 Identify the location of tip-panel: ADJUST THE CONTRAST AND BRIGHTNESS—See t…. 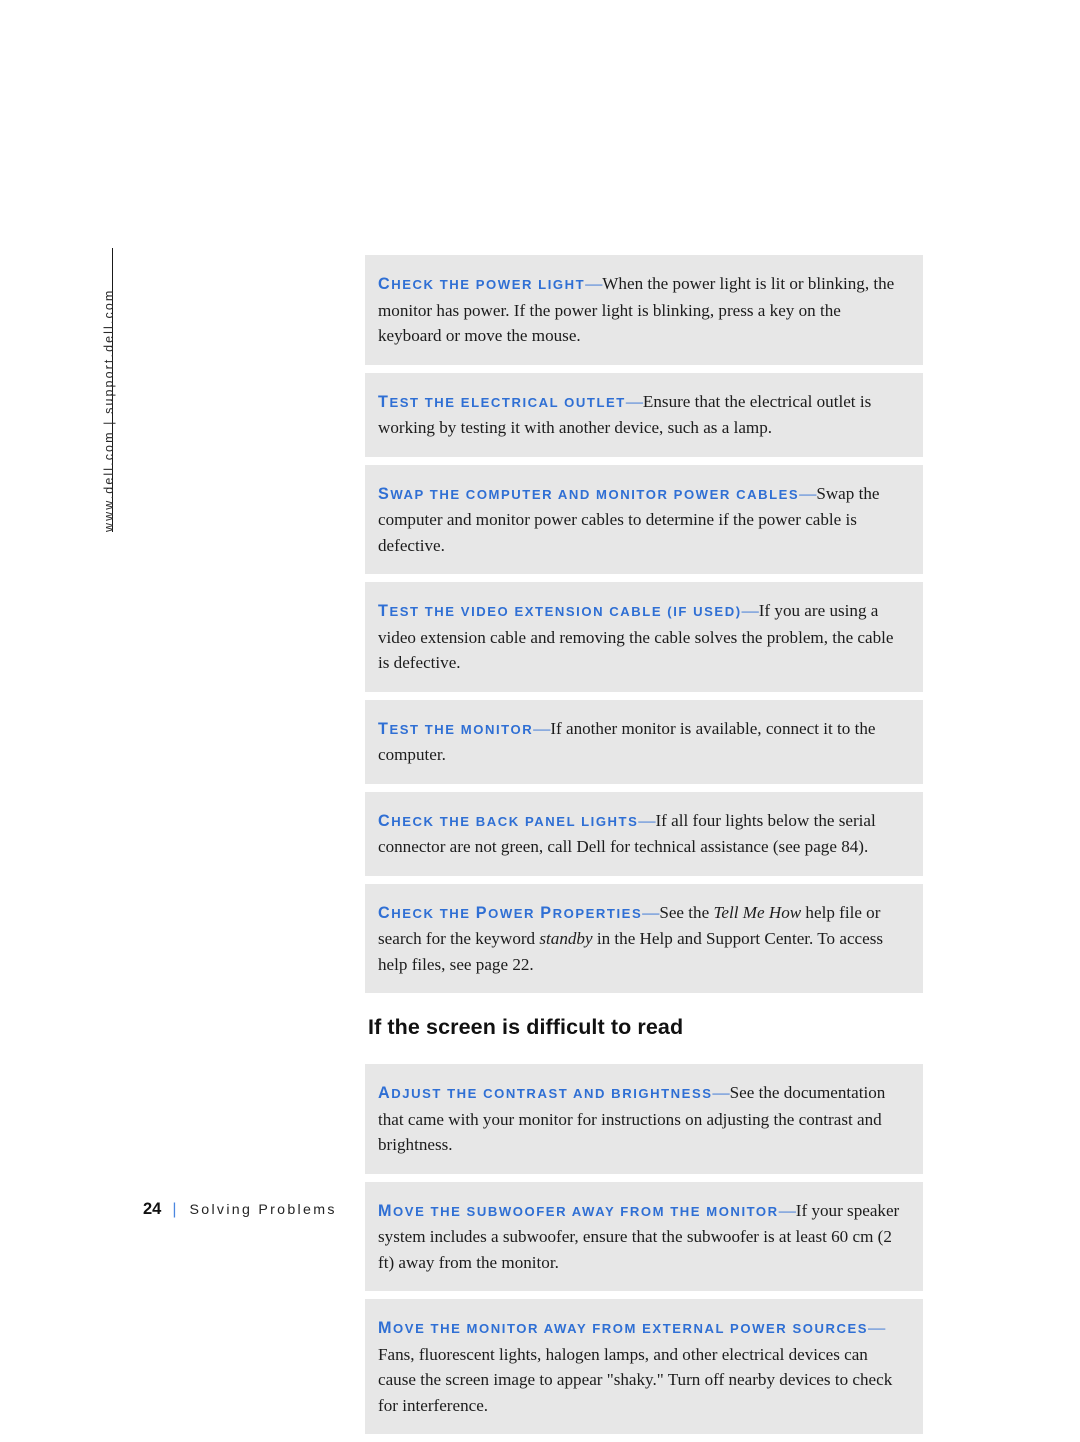
(644, 1119).